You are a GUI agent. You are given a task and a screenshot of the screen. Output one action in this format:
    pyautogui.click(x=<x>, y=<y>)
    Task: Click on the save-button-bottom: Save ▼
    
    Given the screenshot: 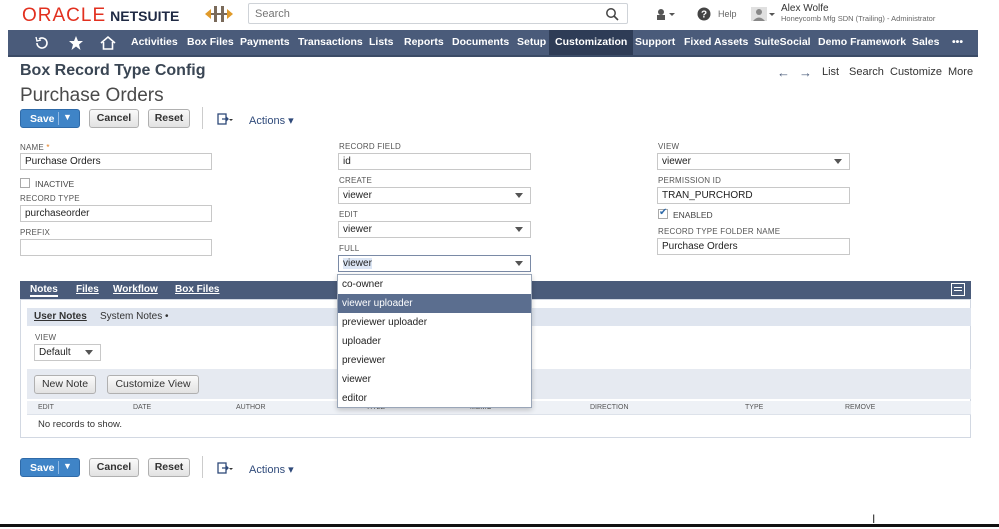 What is the action you would take?
    pyautogui.click(x=50, y=467)
    